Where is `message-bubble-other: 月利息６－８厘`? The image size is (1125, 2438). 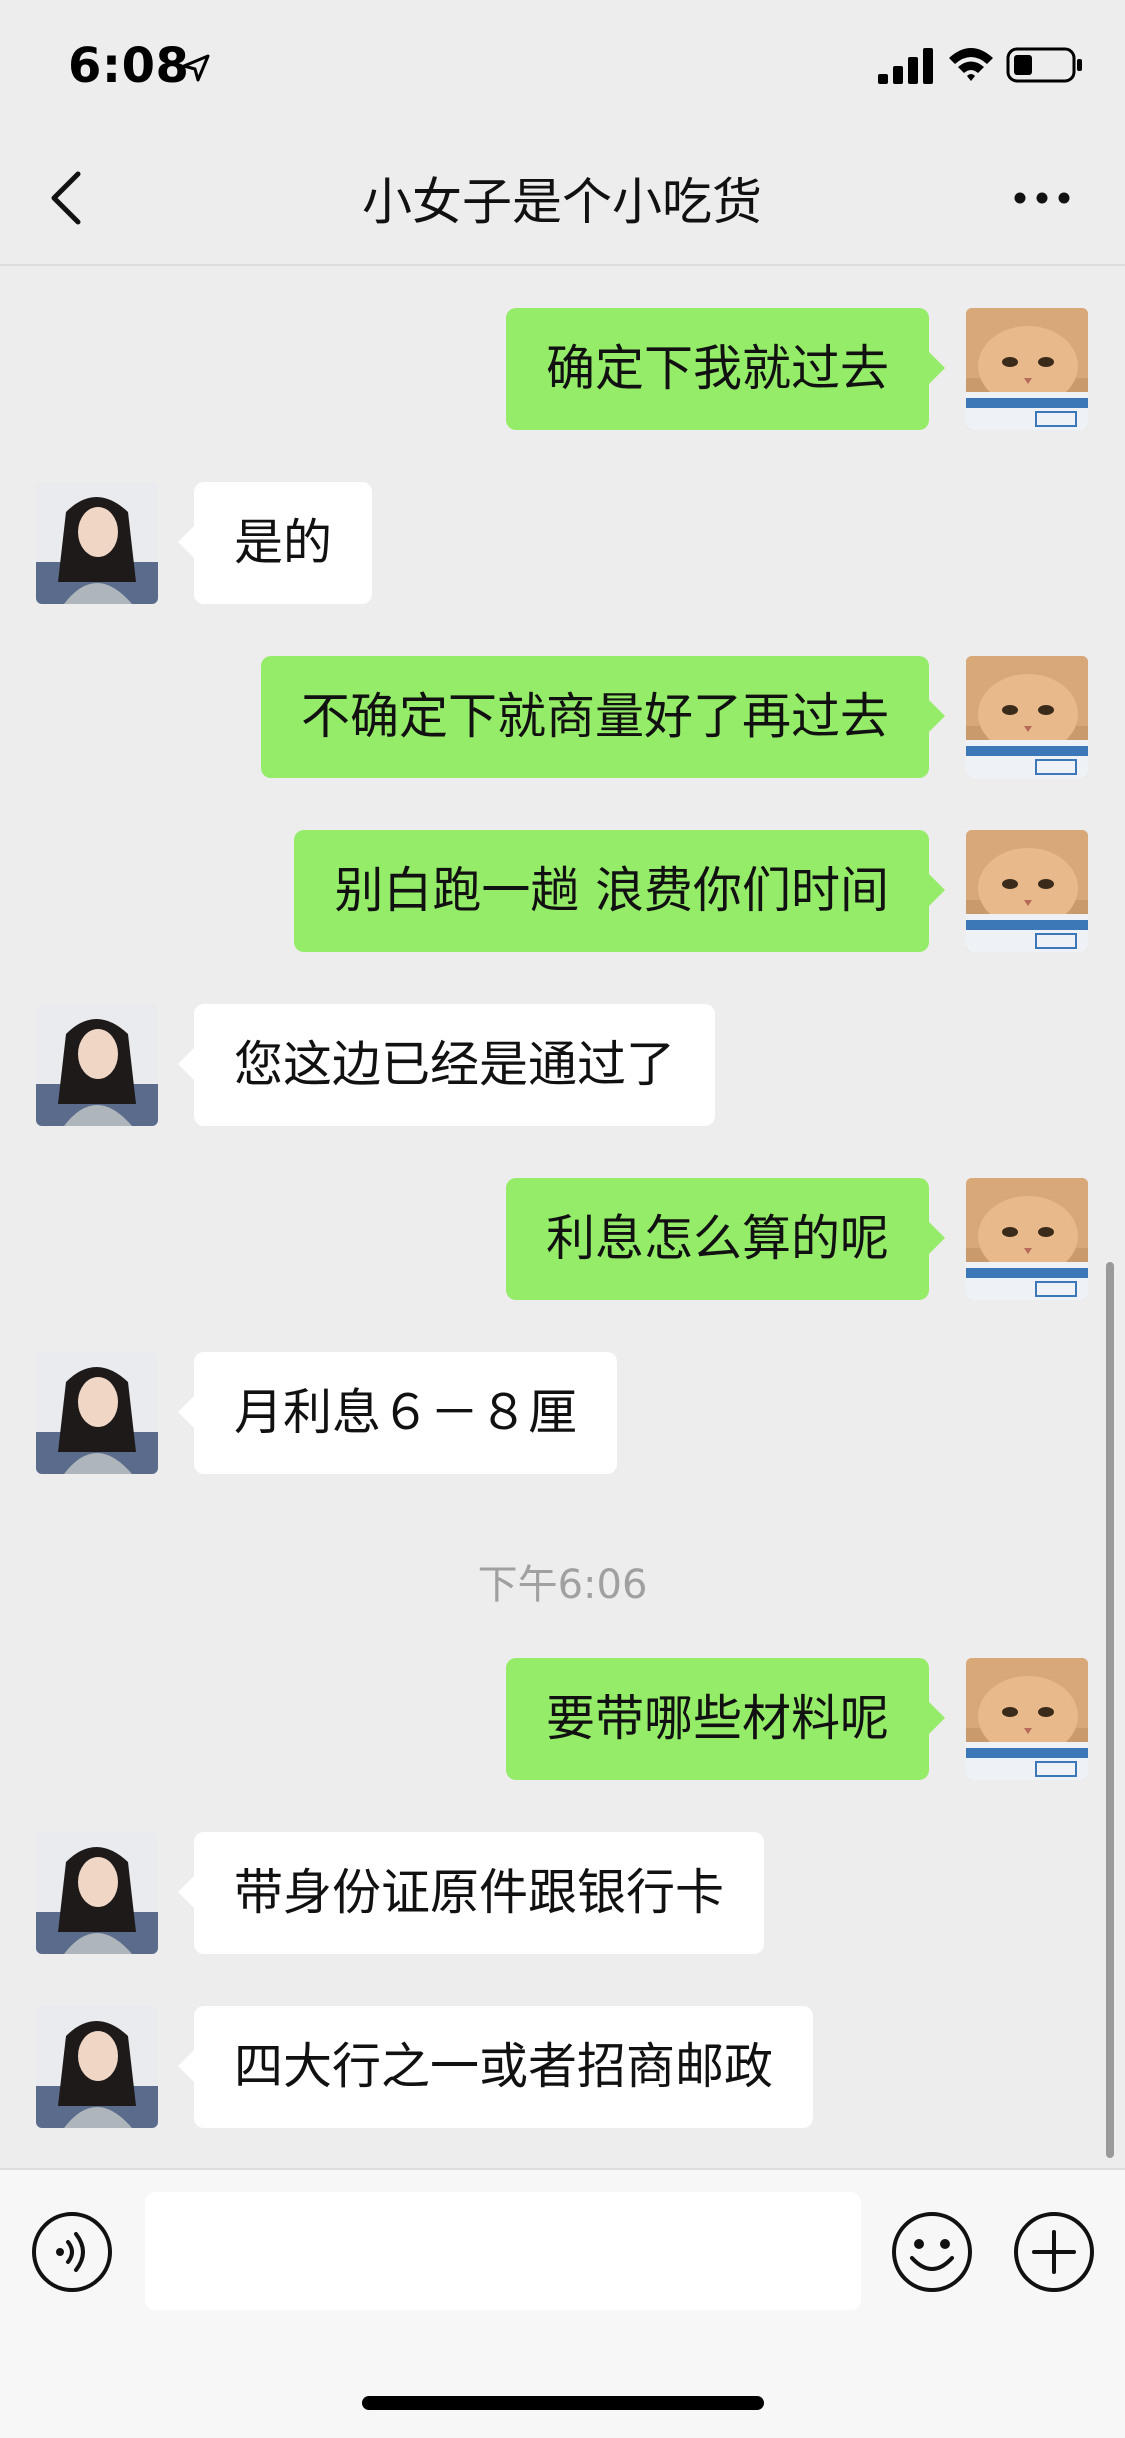
message-bubble-other: 月利息６－８厘 is located at coordinates (397, 1413).